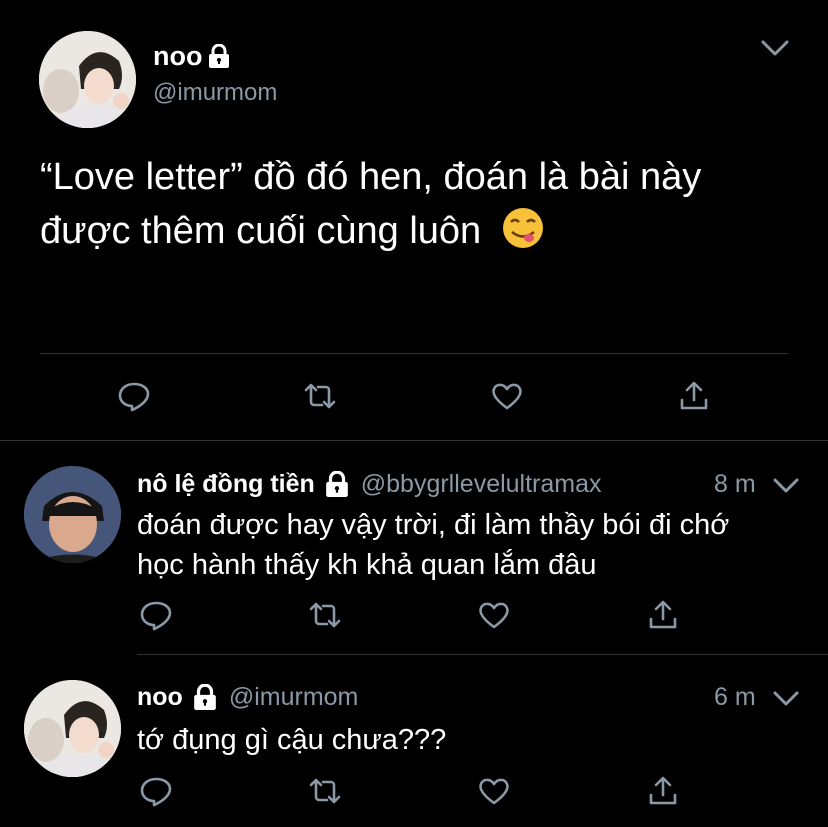 The height and width of the screenshot is (827, 828). I want to click on display-name-row: noo, so click(191, 56).